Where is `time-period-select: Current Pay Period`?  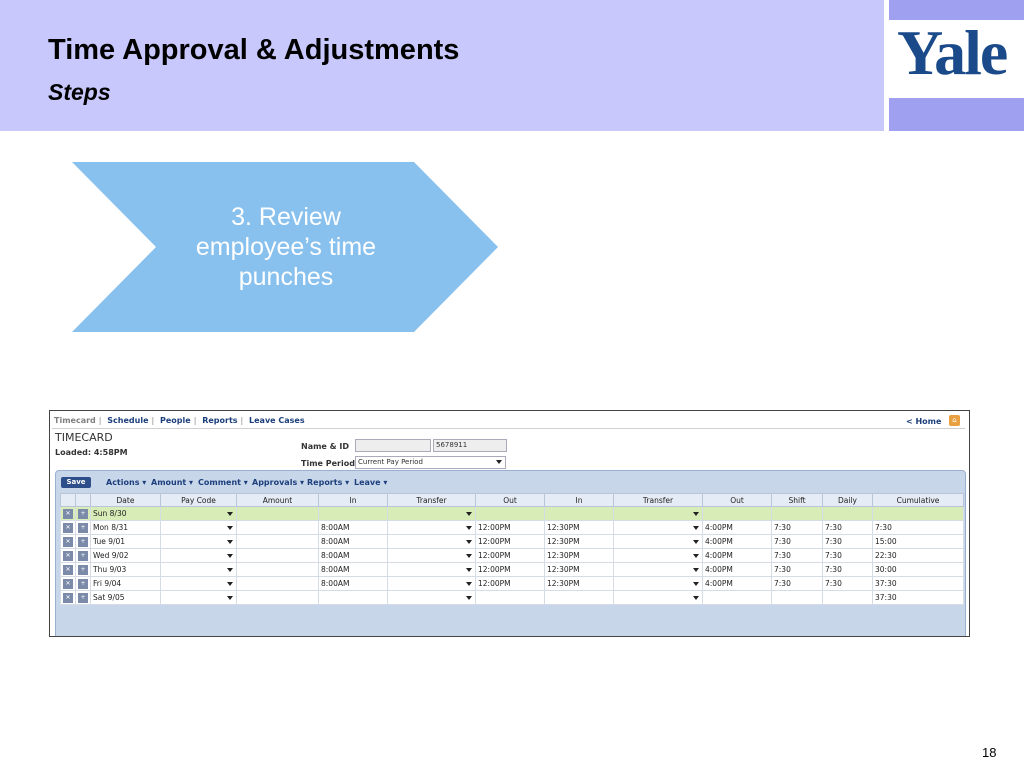
time-period-select: Current Pay Period is located at coordinates (430, 462).